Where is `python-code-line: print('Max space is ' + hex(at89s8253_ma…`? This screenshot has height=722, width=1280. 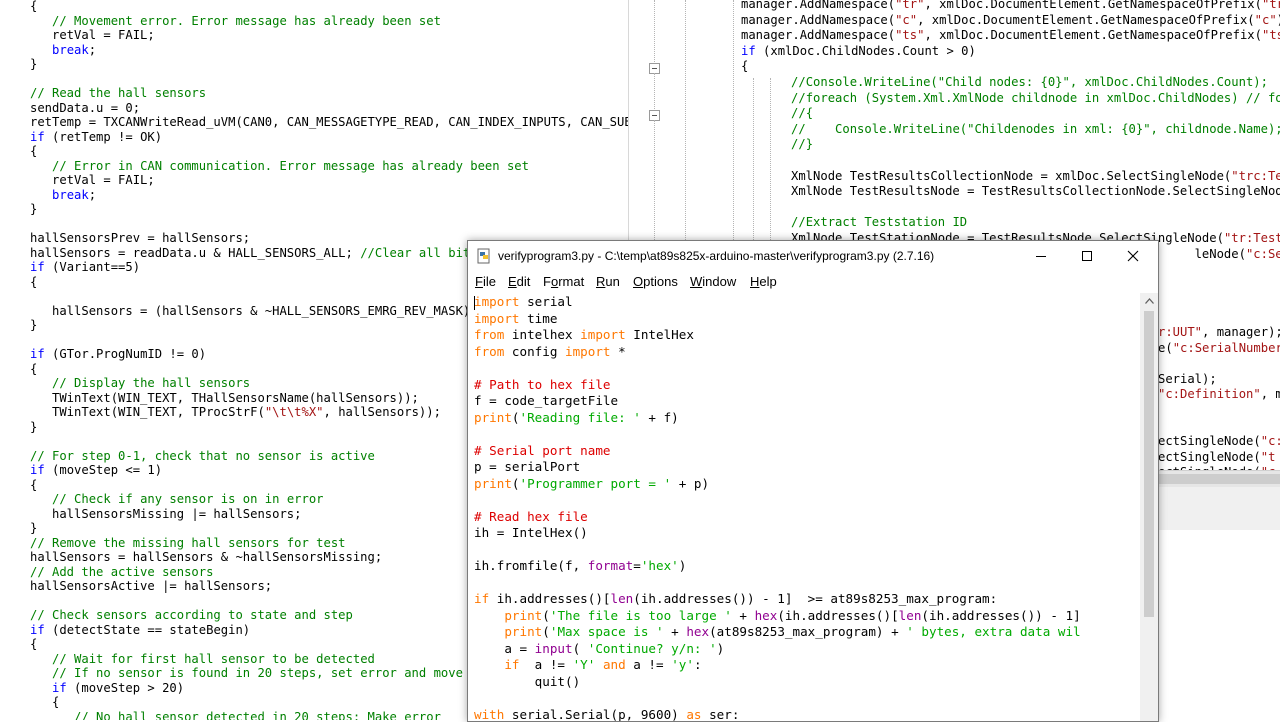 python-code-line: print('Max space is ' + hex(at89s8253_ma… is located at coordinates (777, 632).